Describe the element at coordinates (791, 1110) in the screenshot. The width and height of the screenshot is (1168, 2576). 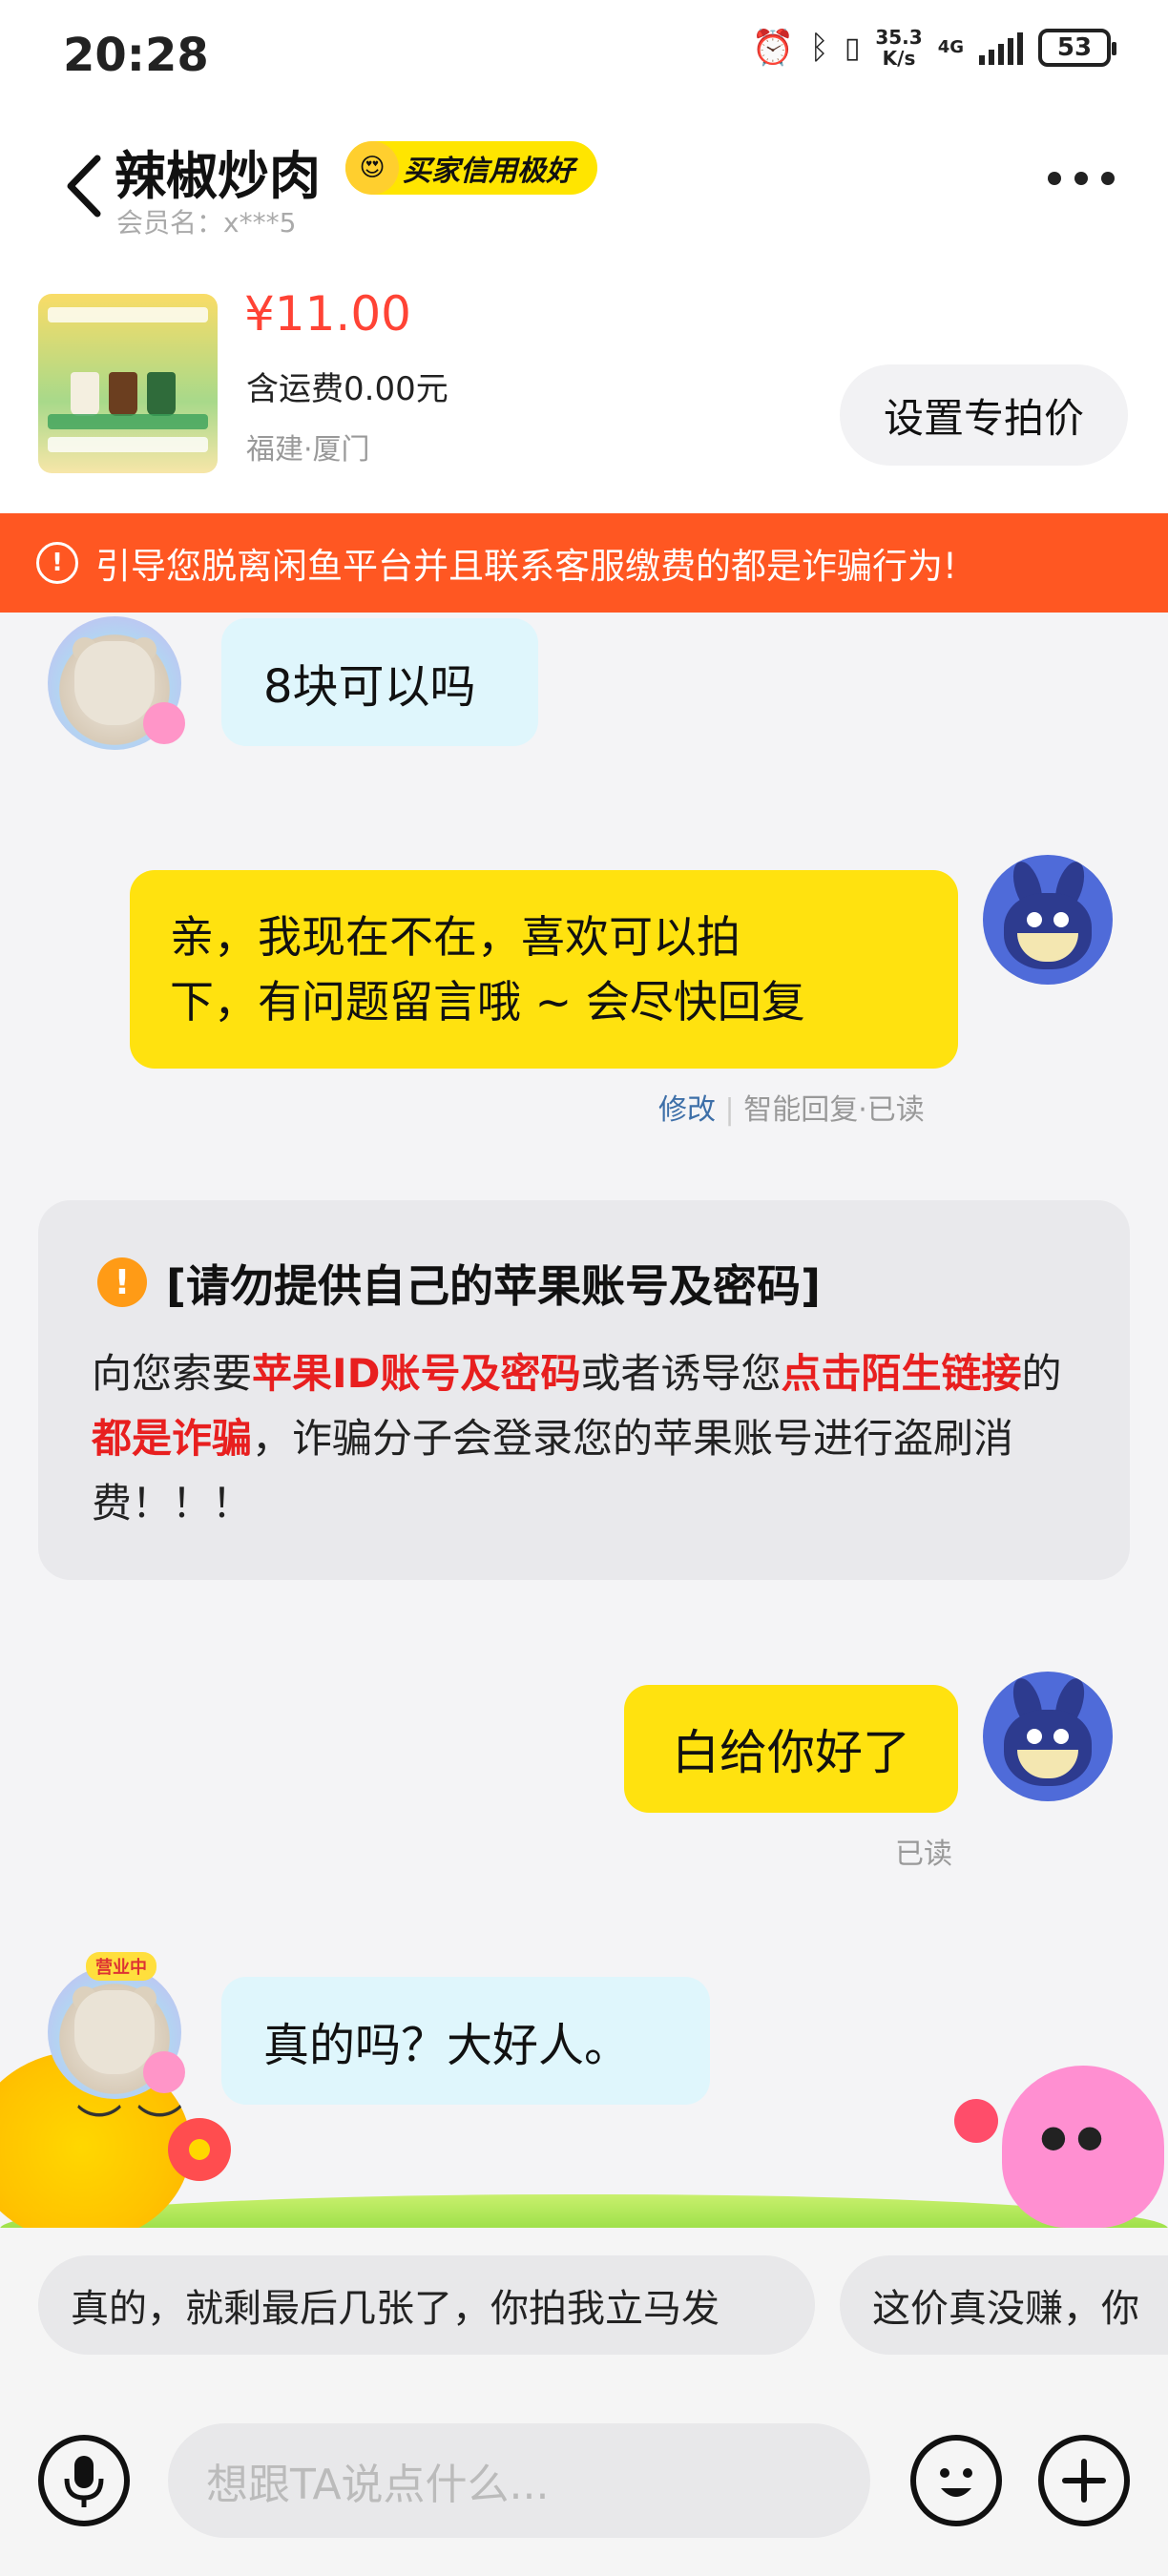
I see `message-meta: 修改 | 智能回复·已读` at that location.